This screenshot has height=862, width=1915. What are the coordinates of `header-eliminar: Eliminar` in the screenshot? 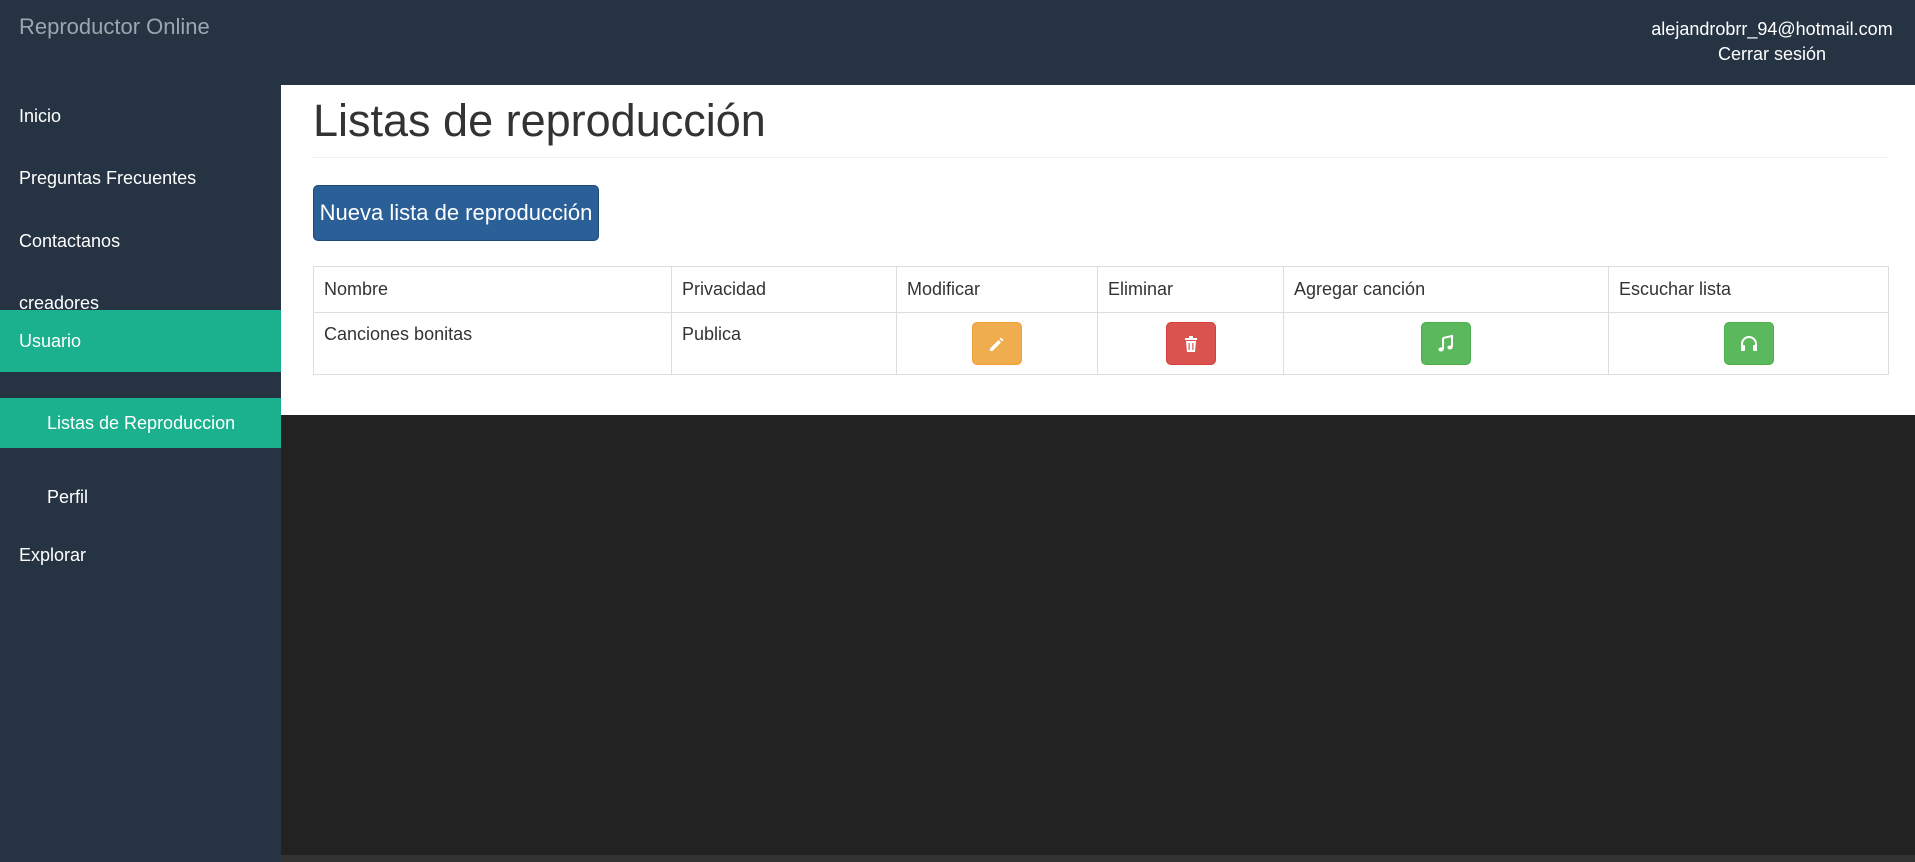 It's located at (1190, 289).